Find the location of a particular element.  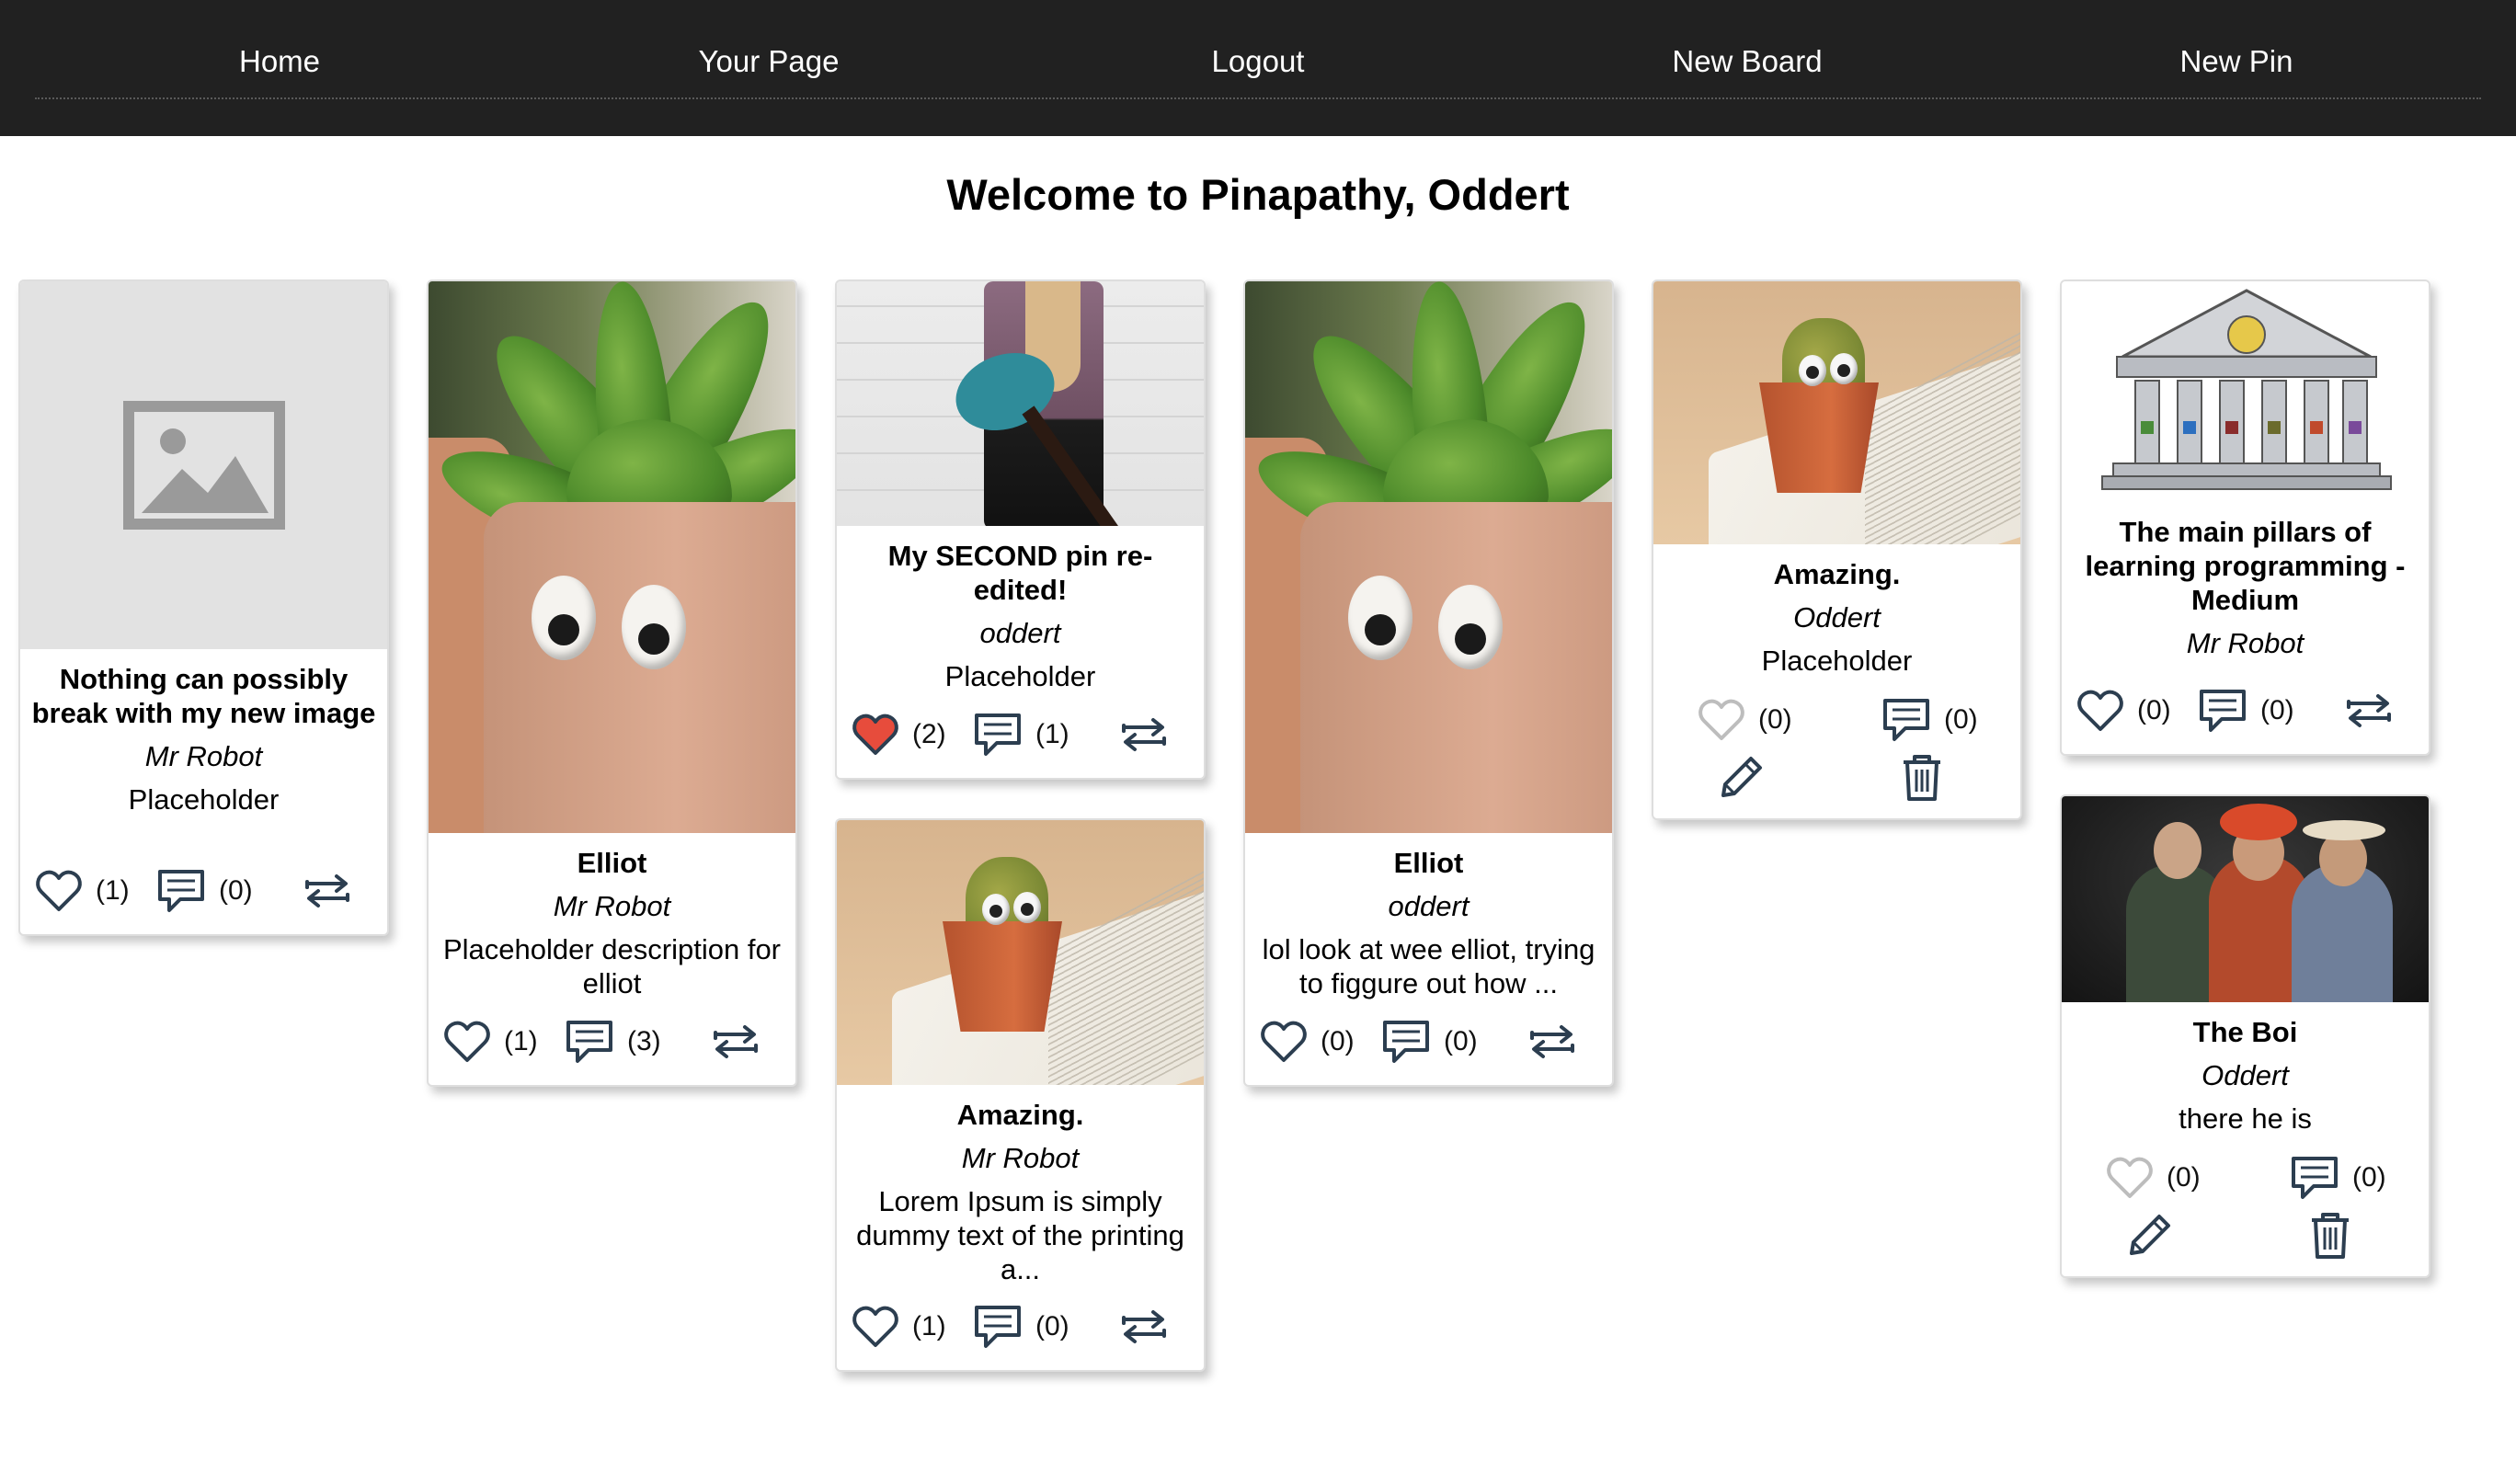

nav-new-board-link: New Board is located at coordinates (1748, 62).